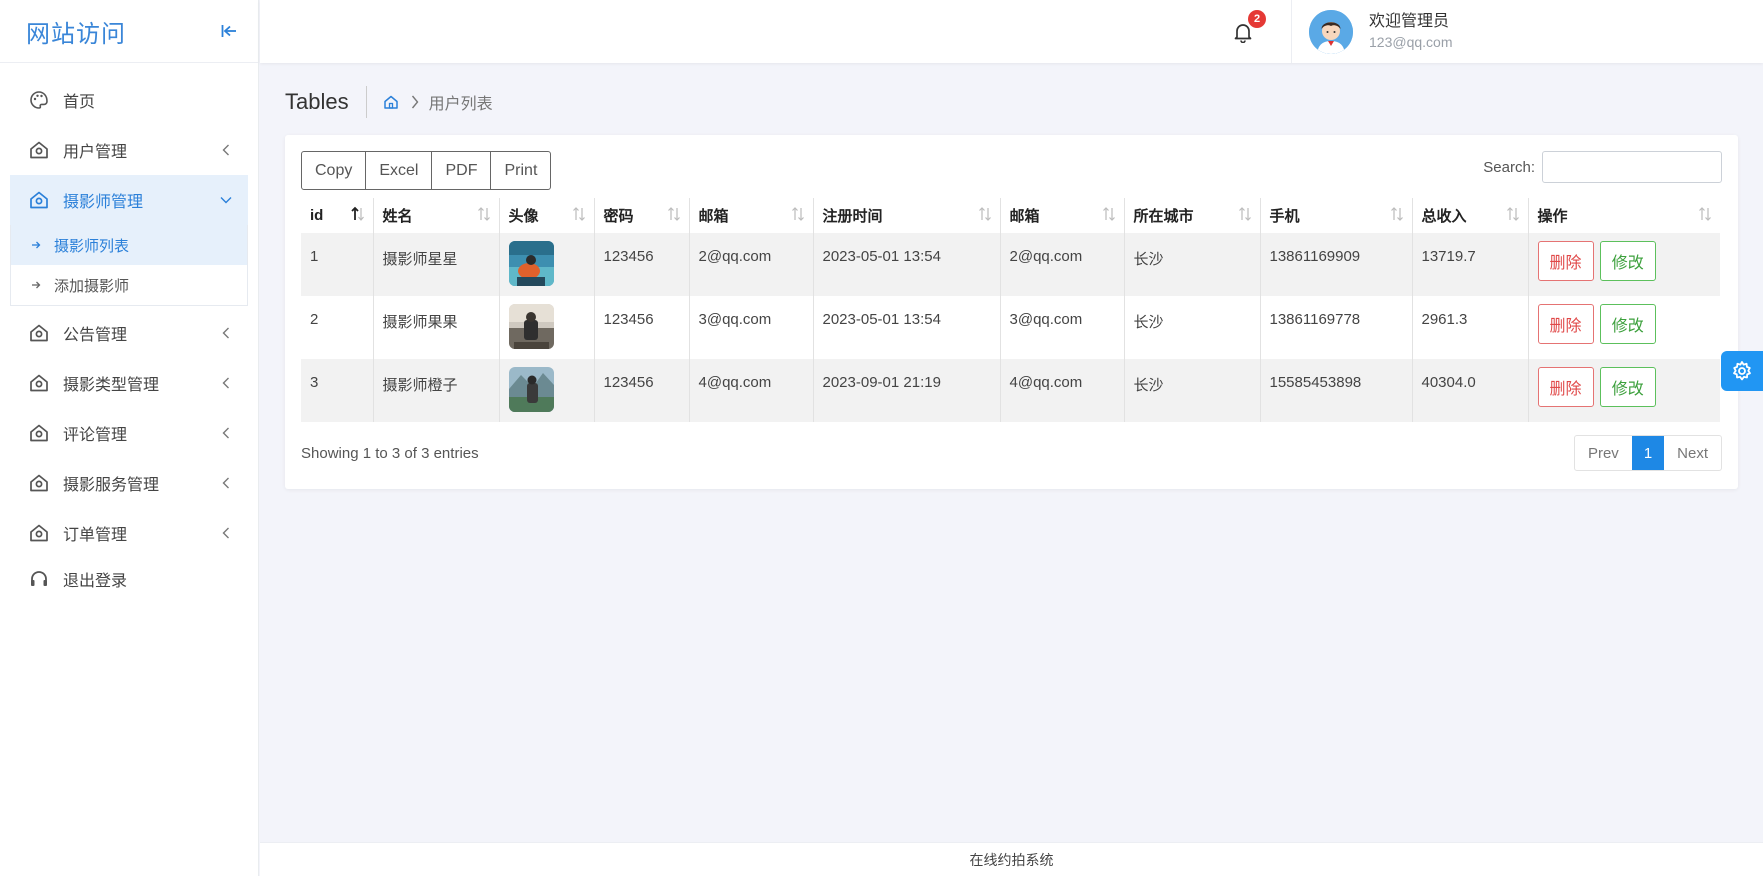 The height and width of the screenshot is (876, 1763). Describe the element at coordinates (1331, 31) in the screenshot. I see `avatar` at that location.